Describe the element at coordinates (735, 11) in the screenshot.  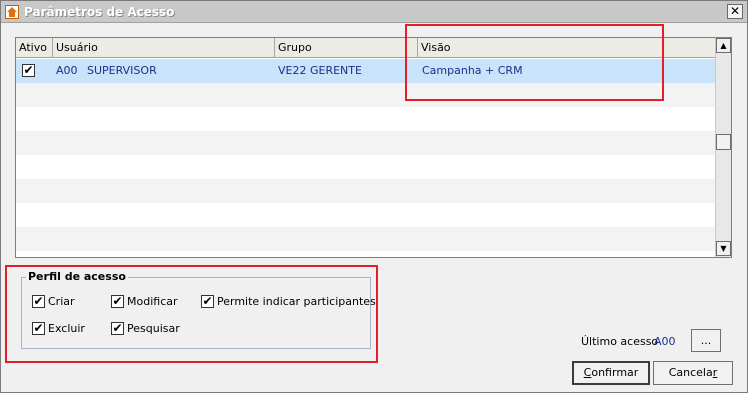
I see `close-icon: ✕` at that location.